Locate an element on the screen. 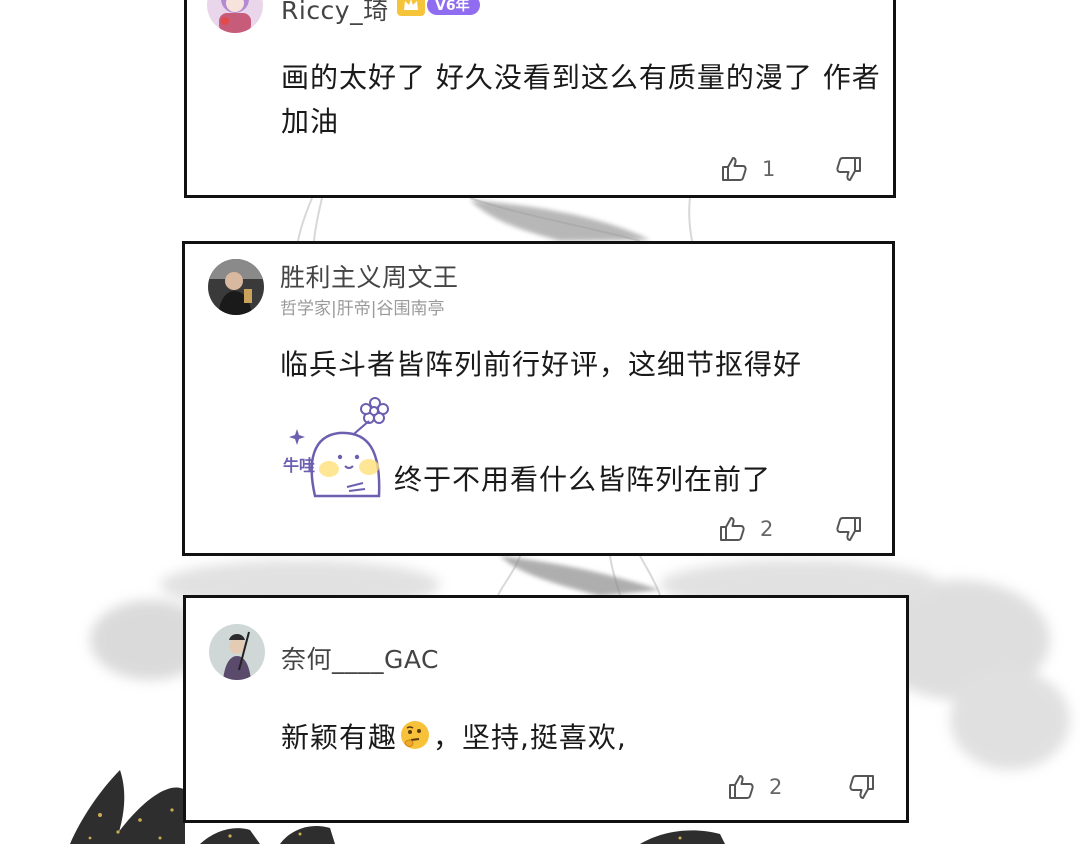 The width and height of the screenshot is (1080, 844). avatar-dark-figure-icon is located at coordinates (236, 287).